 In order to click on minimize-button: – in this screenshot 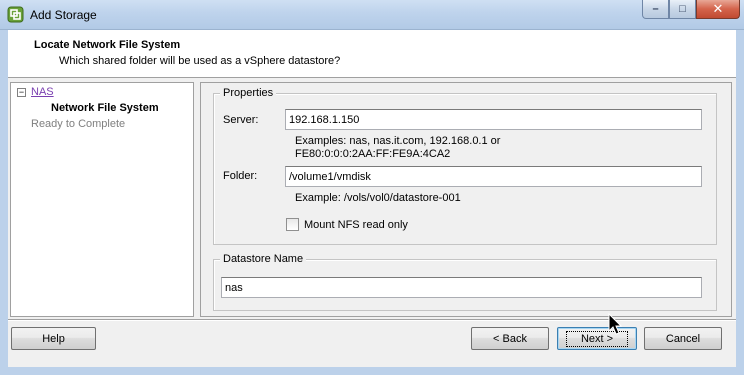, I will do `click(655, 9)`.